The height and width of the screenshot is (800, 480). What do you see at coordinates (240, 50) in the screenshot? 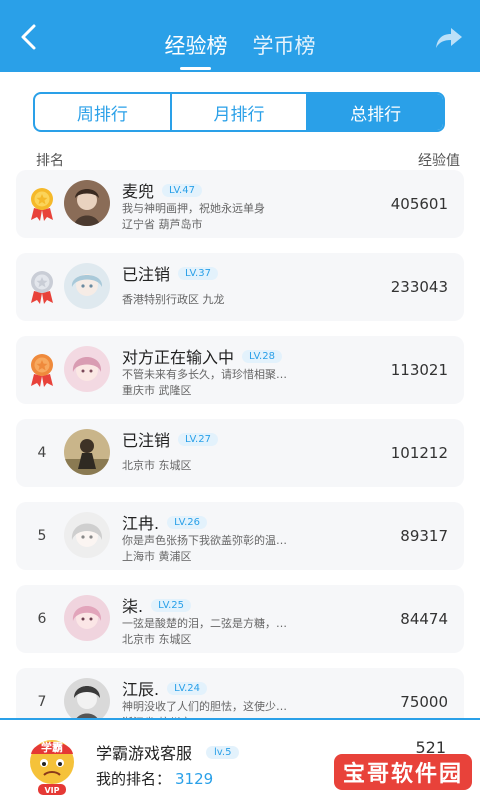
I see `leaderboard-tabs: 经验榜 学币榜` at bounding box center [240, 50].